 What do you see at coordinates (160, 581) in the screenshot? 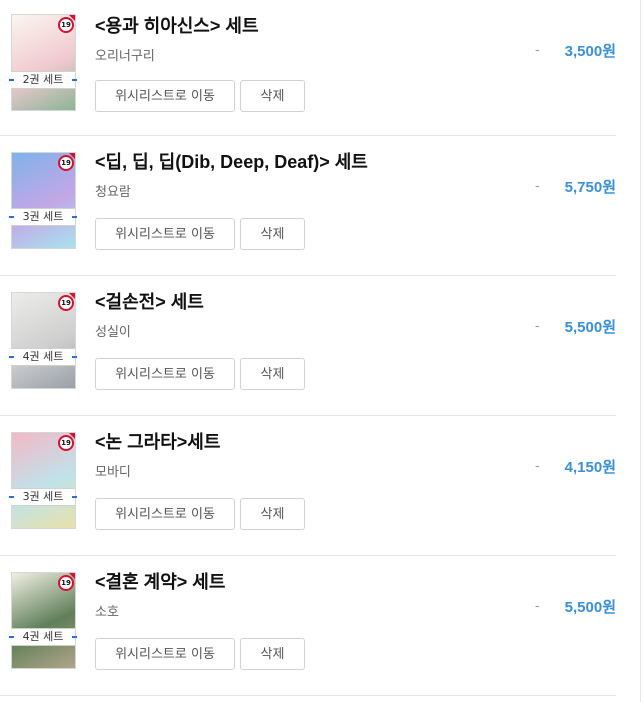
I see `item-title: <결혼 계약> 세트` at bounding box center [160, 581].